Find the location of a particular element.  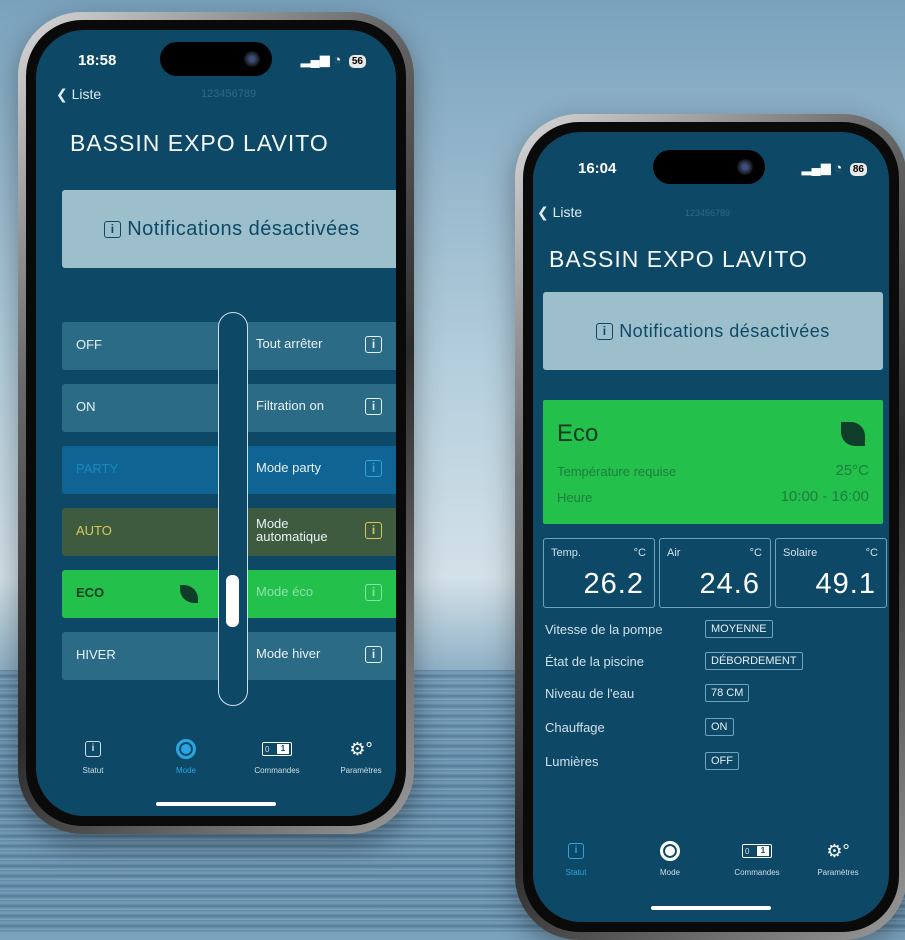

mode-desc: Tout arrêter is located at coordinates (289, 343).